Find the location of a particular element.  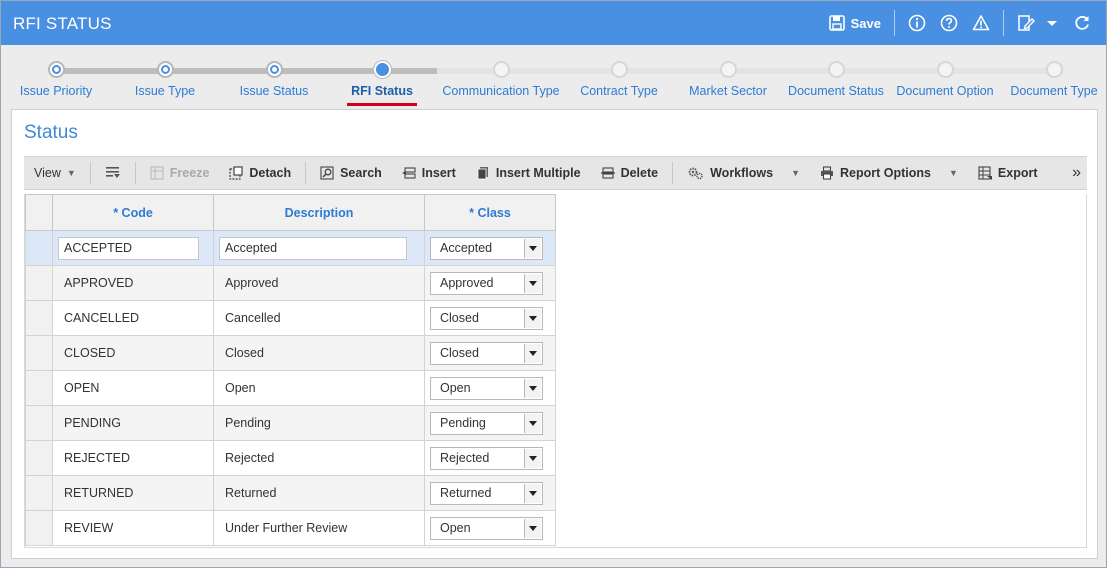

info-button is located at coordinates (917, 23).